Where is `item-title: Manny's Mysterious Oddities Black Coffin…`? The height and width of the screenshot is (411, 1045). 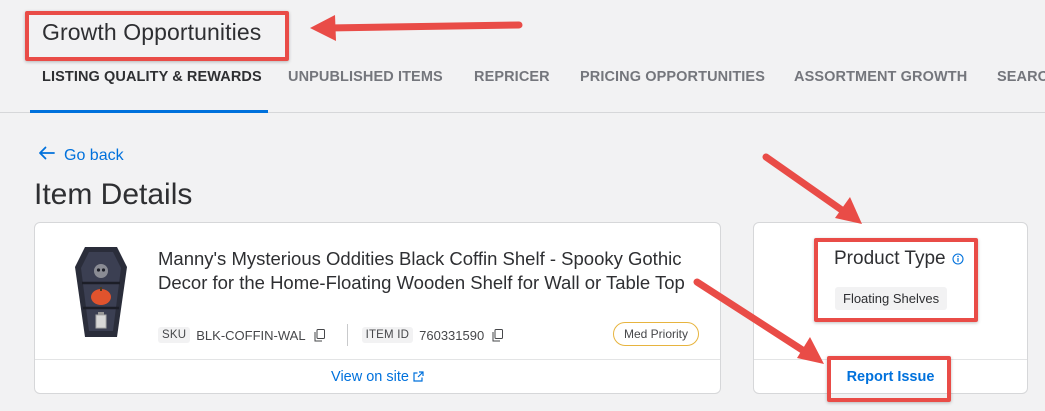 item-title: Manny's Mysterious Oddities Black Coffin… is located at coordinates (421, 270).